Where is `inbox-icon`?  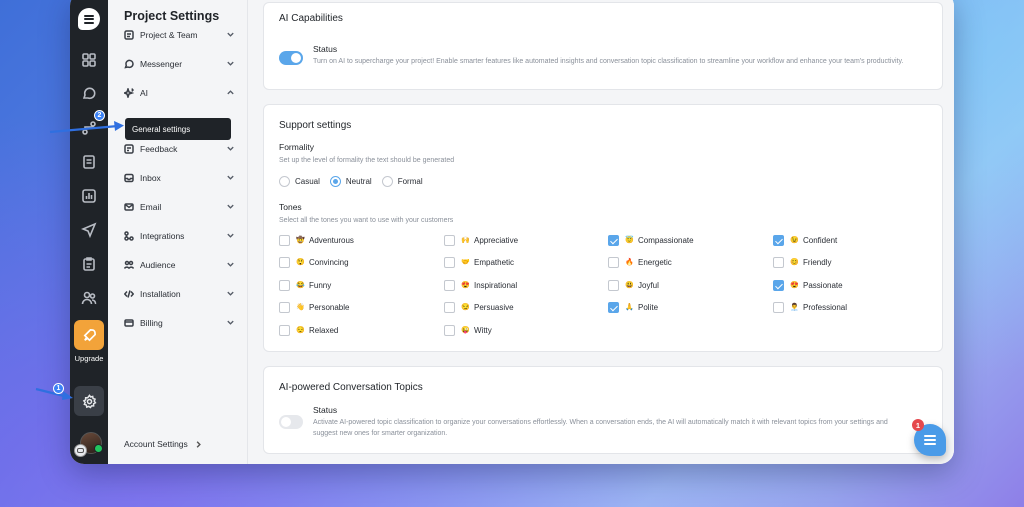 inbox-icon is located at coordinates (129, 178).